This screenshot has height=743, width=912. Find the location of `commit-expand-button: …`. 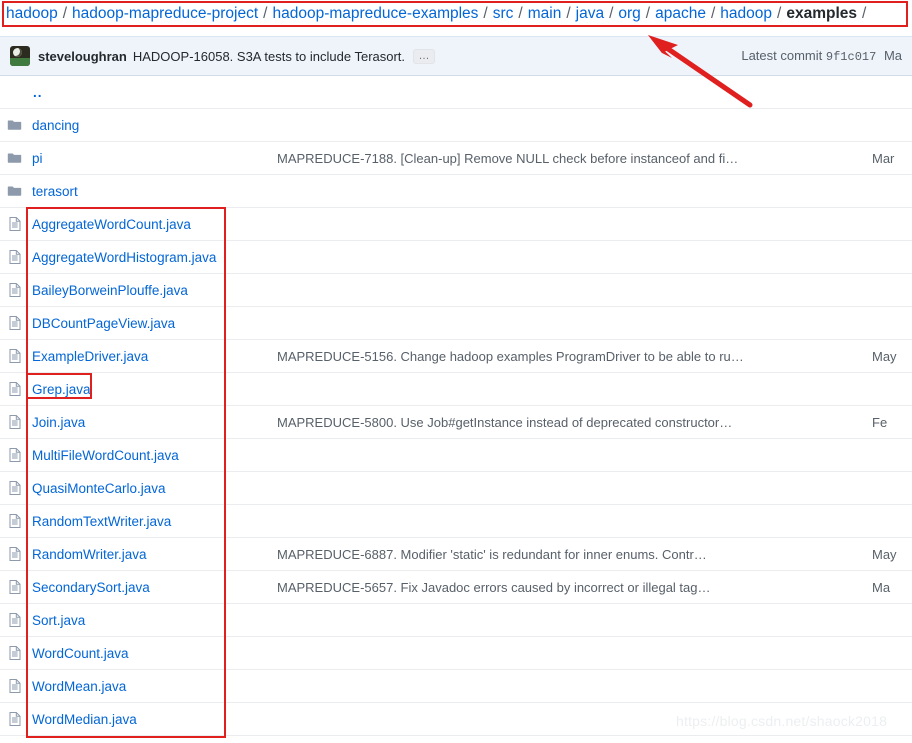

commit-expand-button: … is located at coordinates (424, 56).